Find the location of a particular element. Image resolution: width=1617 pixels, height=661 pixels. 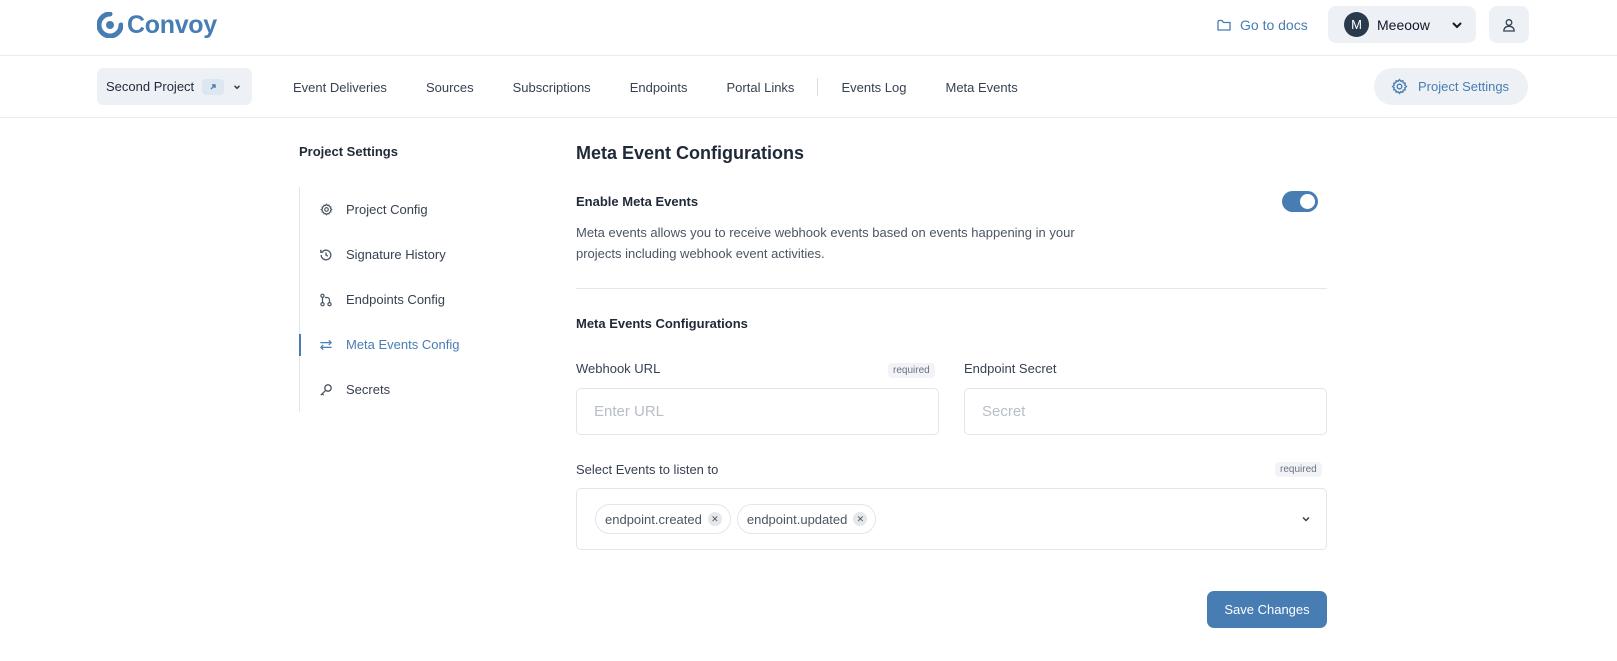

sidebar-item-meta-events-config: Meta Events Config is located at coordinates (399, 344).